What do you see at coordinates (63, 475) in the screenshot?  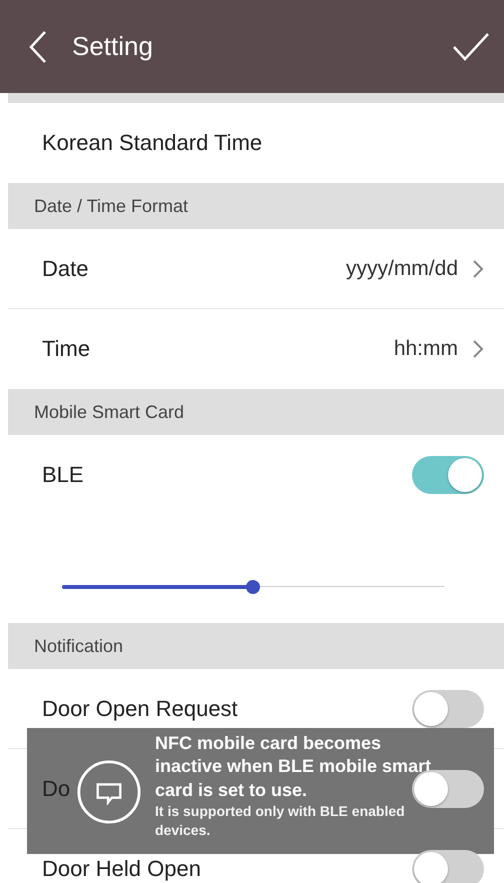 I see `row-label: BLE` at bounding box center [63, 475].